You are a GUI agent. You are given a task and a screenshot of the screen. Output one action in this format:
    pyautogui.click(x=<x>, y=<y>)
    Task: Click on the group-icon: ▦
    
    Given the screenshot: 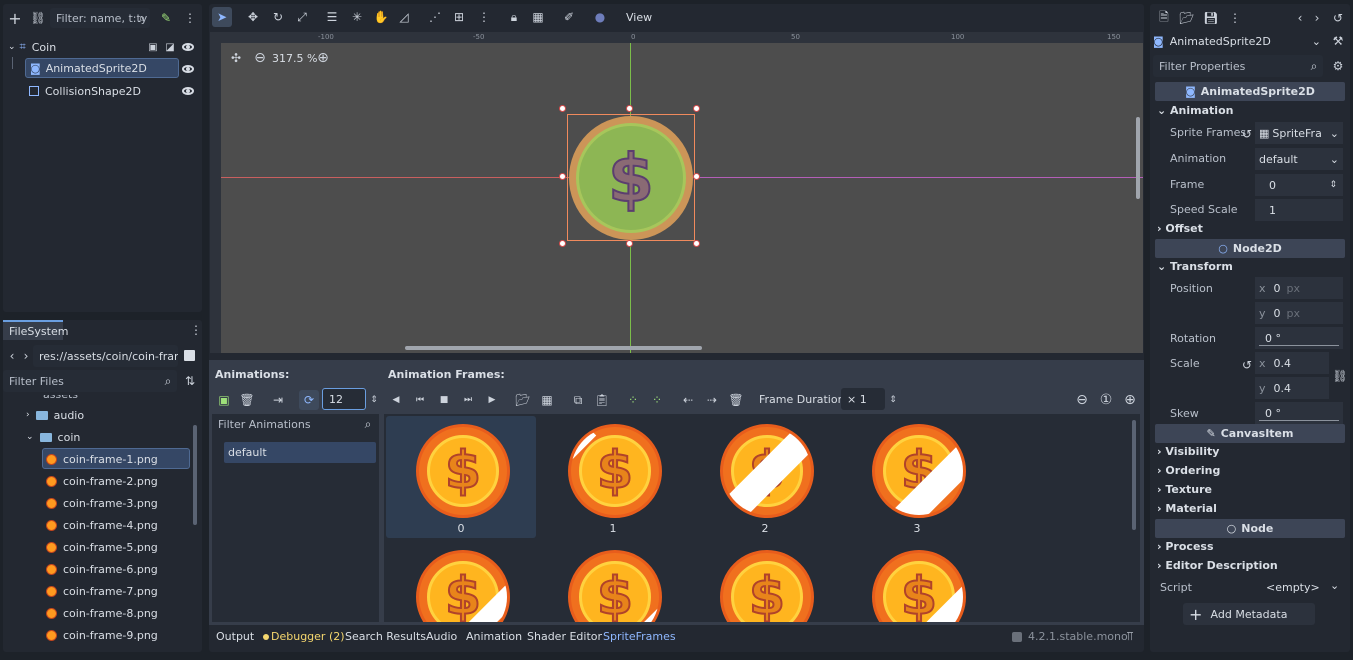 What is the action you would take?
    pyautogui.click(x=538, y=17)
    